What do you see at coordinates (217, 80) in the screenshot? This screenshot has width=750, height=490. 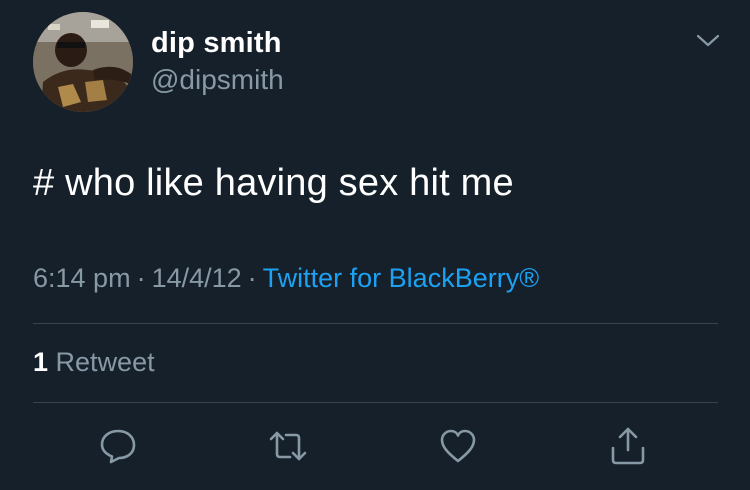 I see `user-handle: @dipsmith` at bounding box center [217, 80].